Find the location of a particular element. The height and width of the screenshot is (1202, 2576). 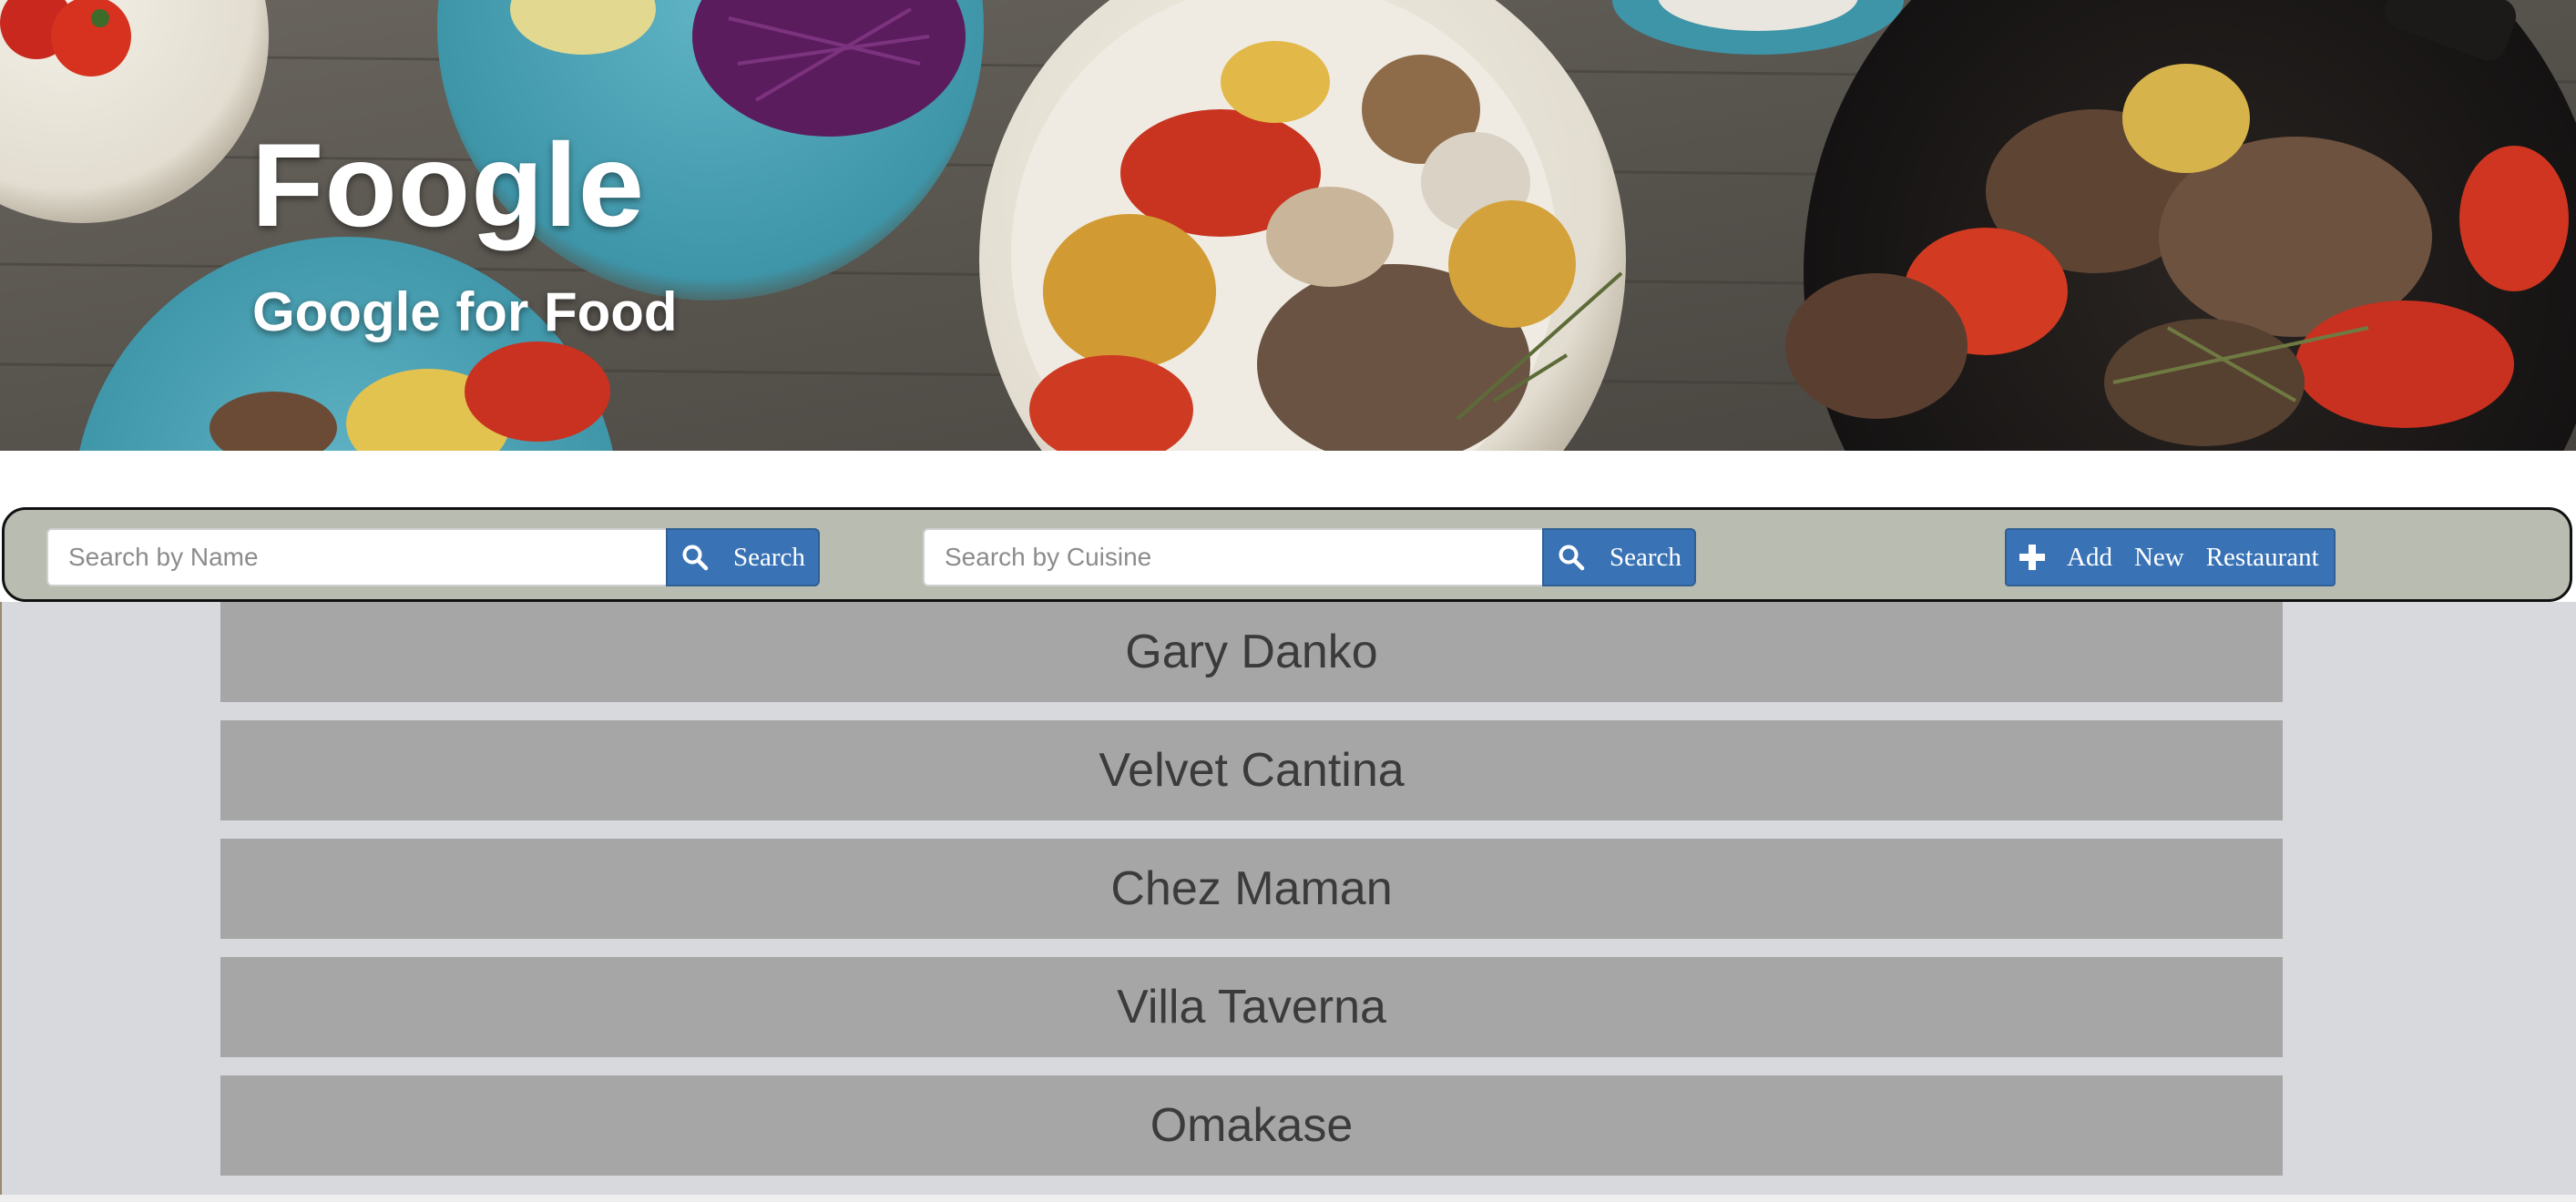

site-subtitle: Google for Food is located at coordinates (465, 311).